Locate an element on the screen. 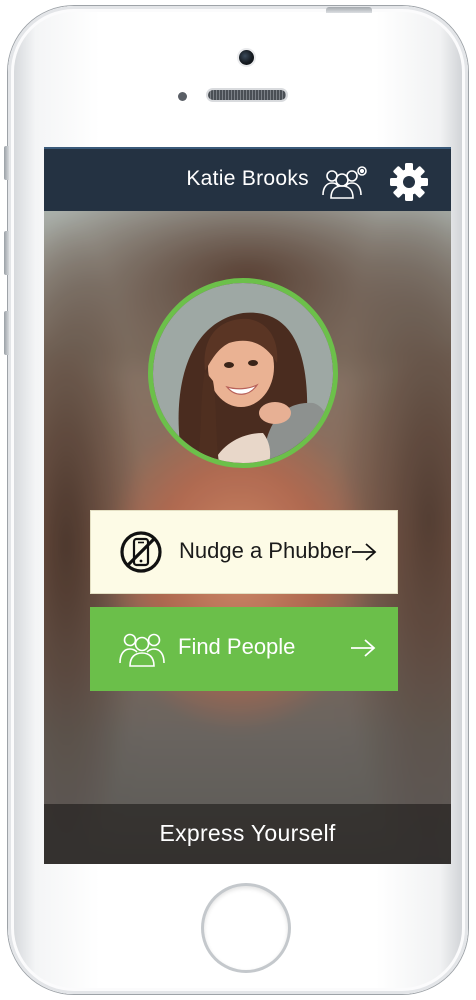 Image resolution: width=476 pixels, height=1000 pixels. top-bar: Katie Brooks is located at coordinates (247, 179).